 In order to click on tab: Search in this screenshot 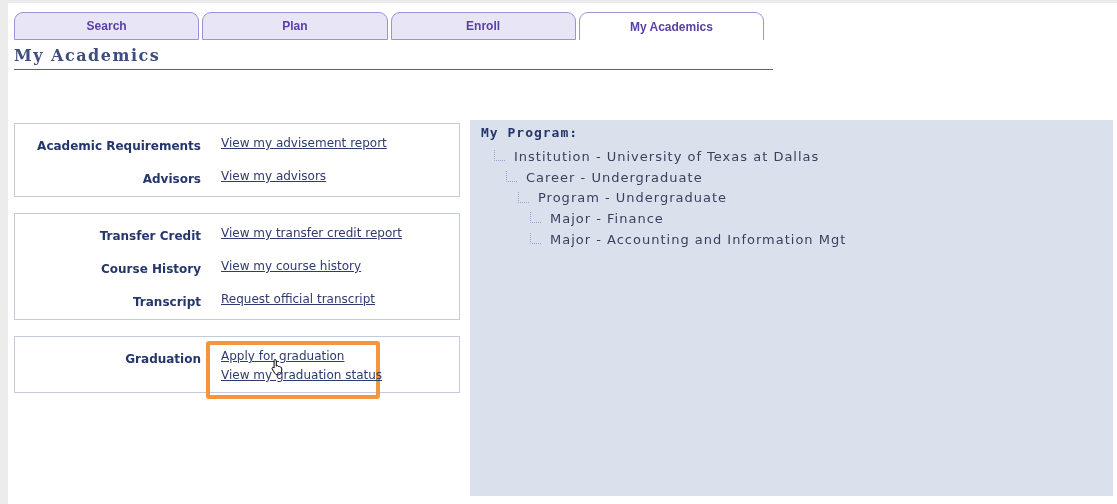, I will do `click(107, 26)`.